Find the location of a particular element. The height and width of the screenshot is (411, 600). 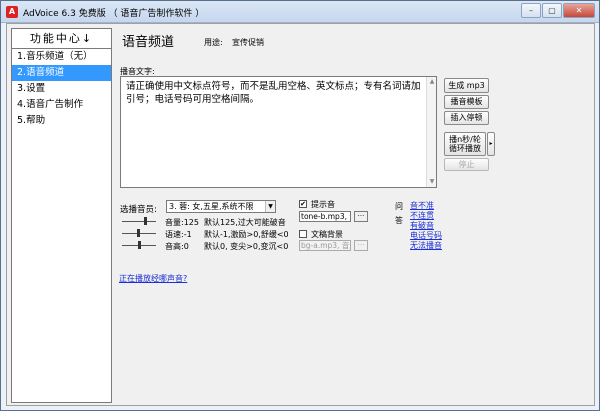

vertical-scrollbar: ▲ ▼ is located at coordinates (431, 132).